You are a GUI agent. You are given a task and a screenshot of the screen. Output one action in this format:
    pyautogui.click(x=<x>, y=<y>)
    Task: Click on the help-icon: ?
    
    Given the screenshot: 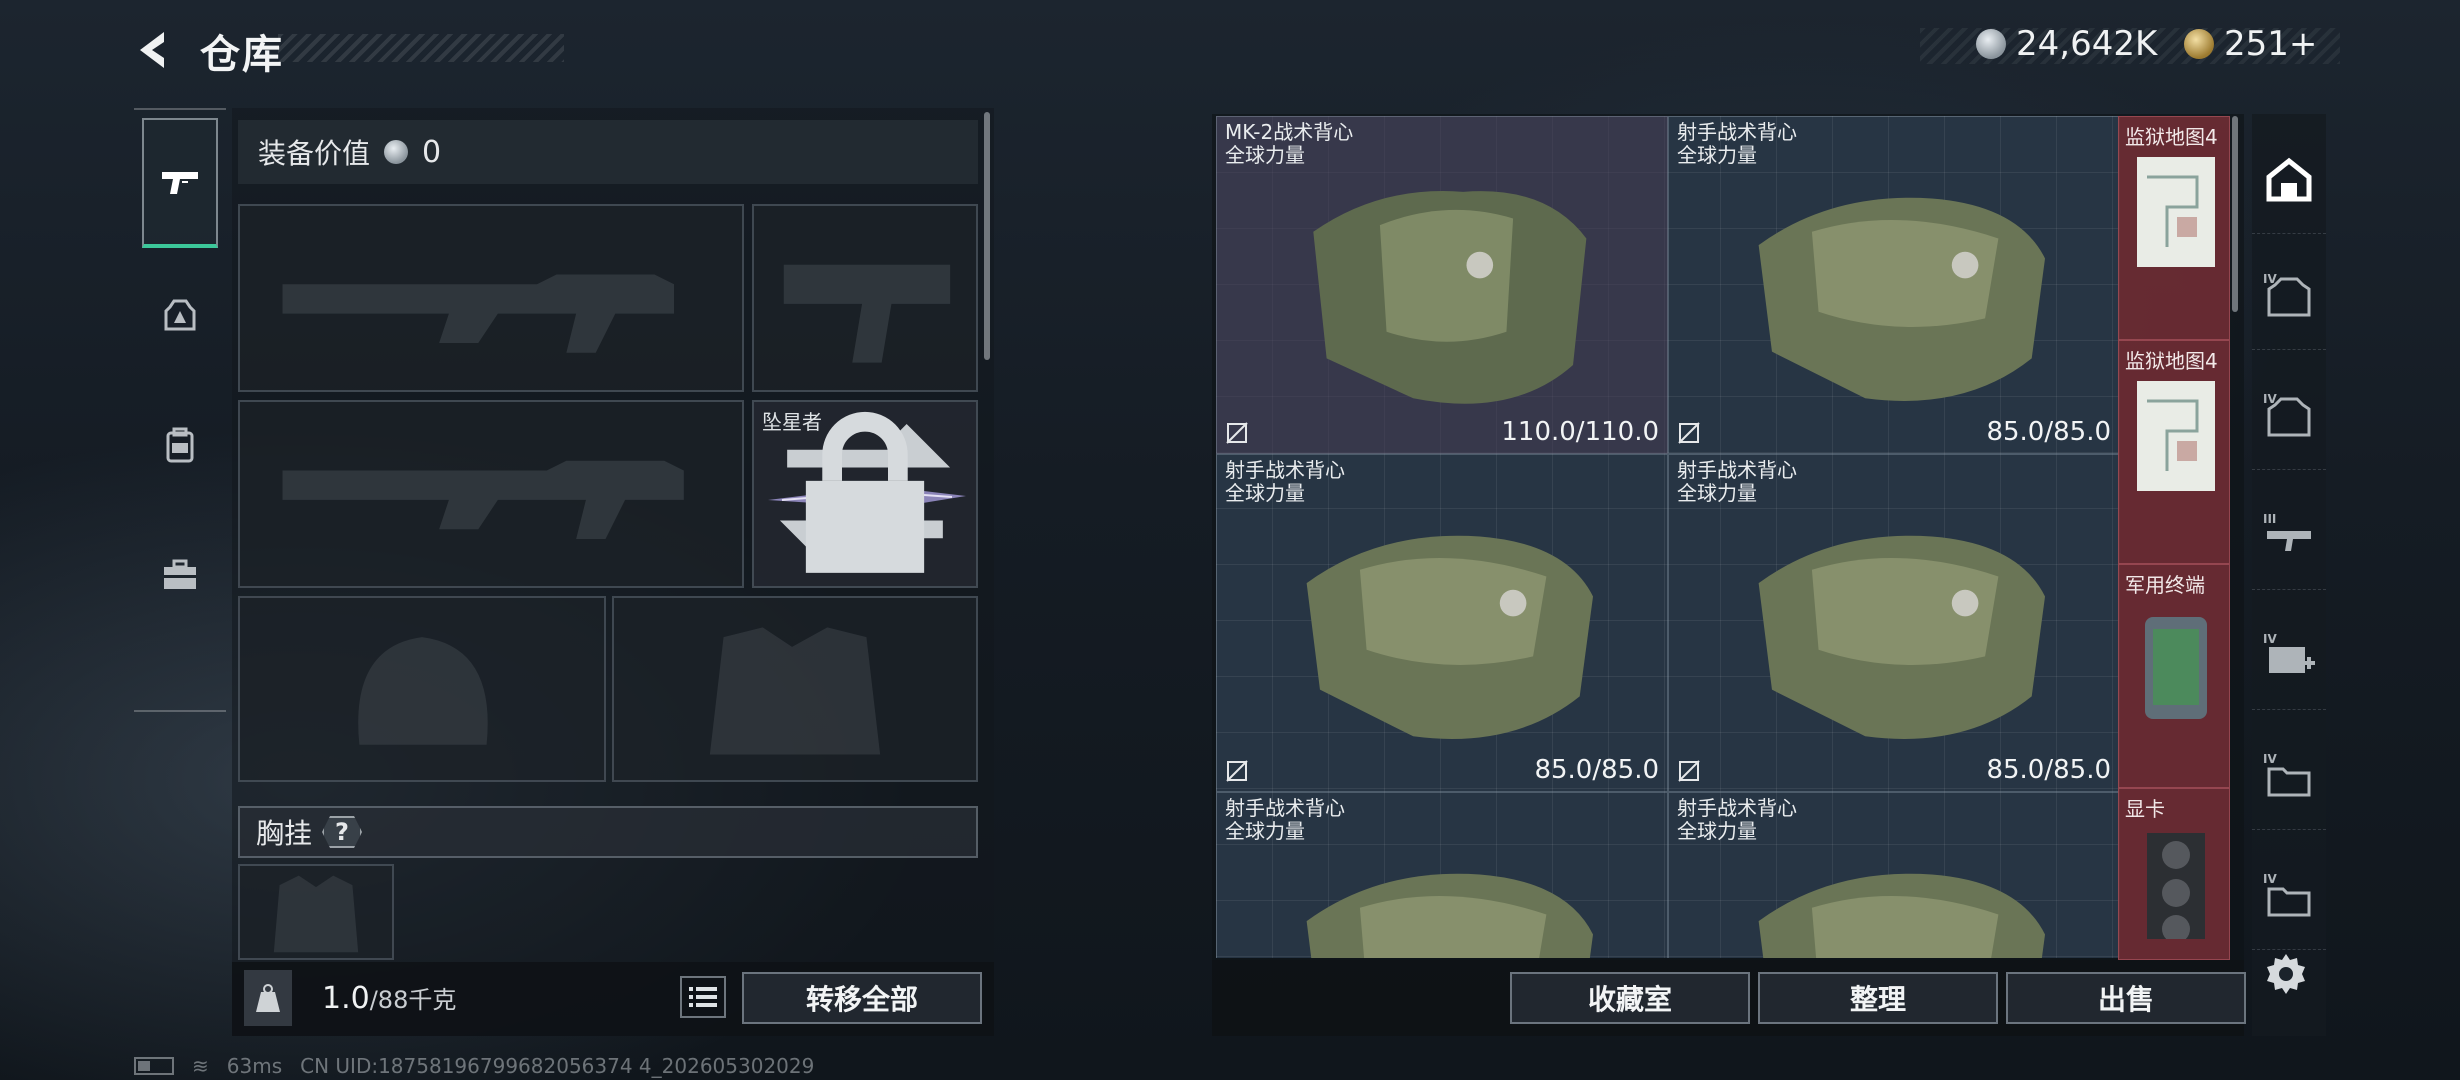 What is the action you would take?
    pyautogui.click(x=342, y=832)
    